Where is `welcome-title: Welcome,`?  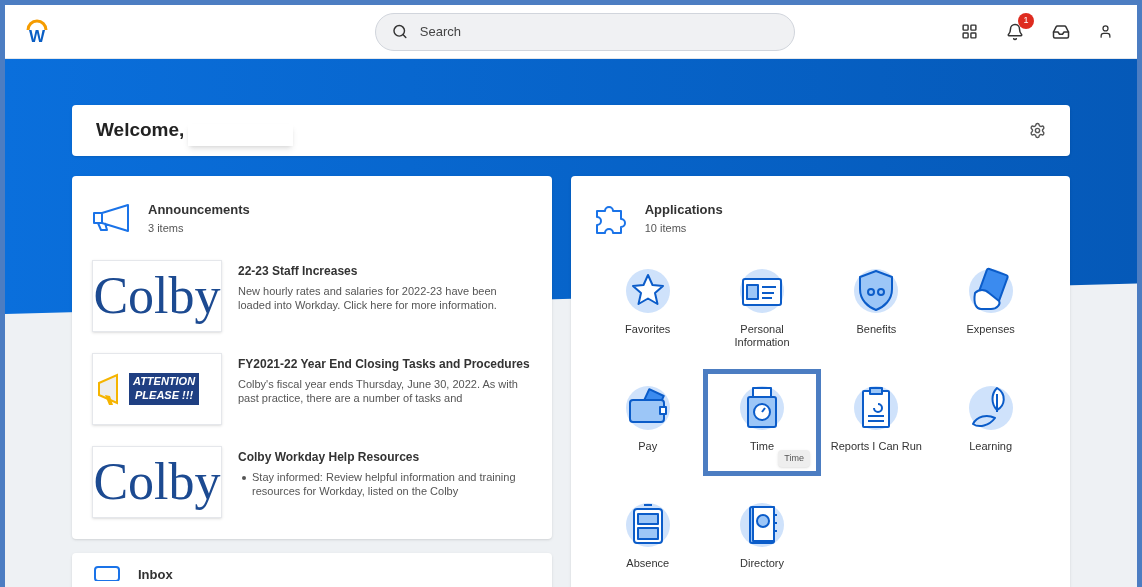 welcome-title: Welcome, is located at coordinates (140, 130).